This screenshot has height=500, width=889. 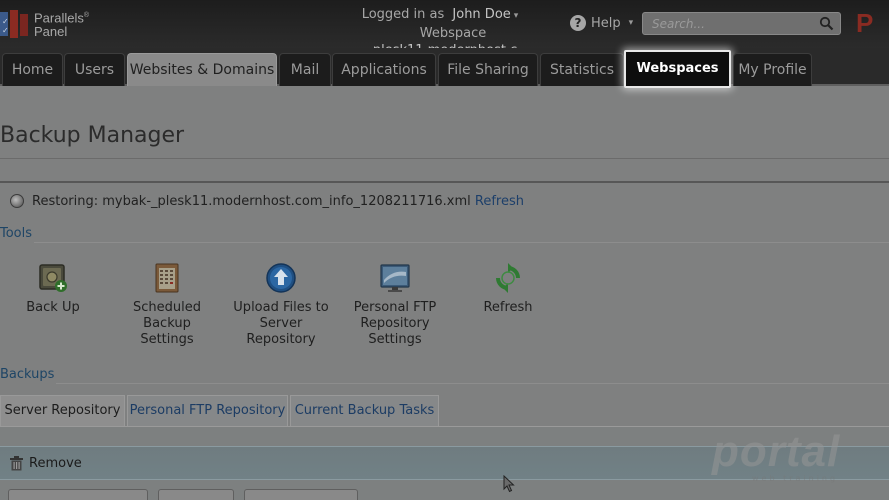 I want to click on tab-websites-domains: Websites & Domains, so click(x=202, y=69).